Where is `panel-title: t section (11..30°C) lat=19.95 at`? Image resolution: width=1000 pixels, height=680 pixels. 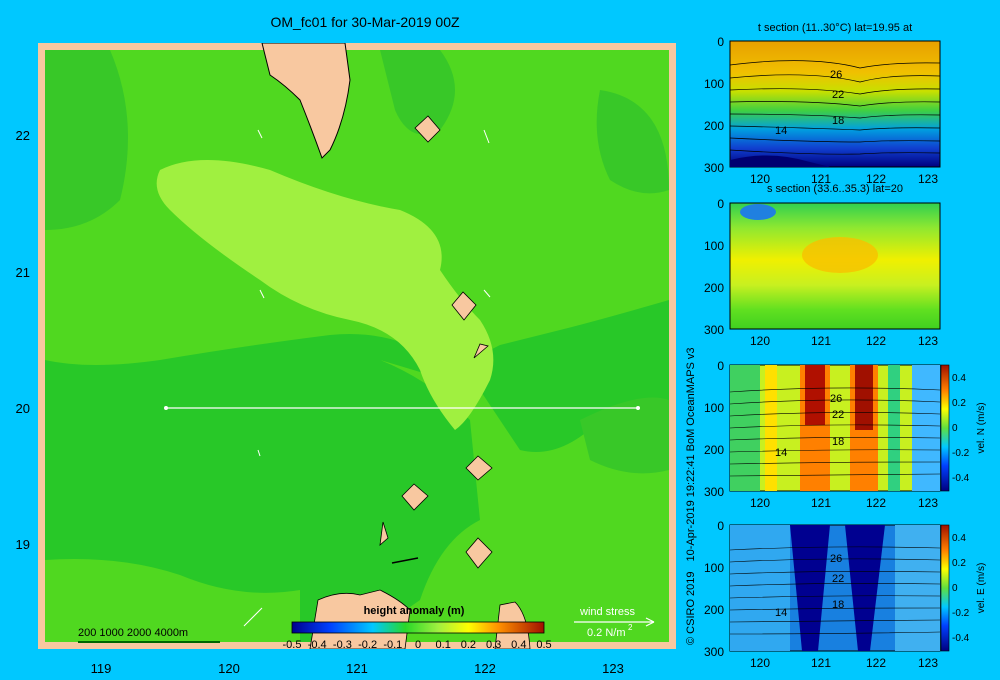
panel-title: t section (11..30°C) lat=19.95 at is located at coordinates (835, 28).